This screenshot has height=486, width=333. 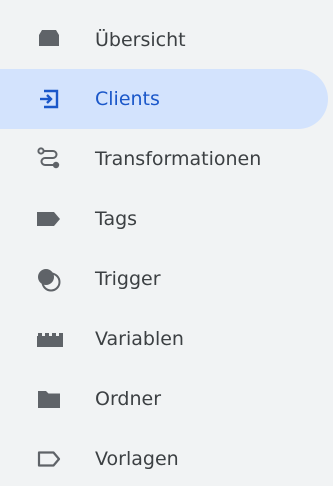 I want to click on sidebar-item-label: Trigger, so click(x=128, y=279).